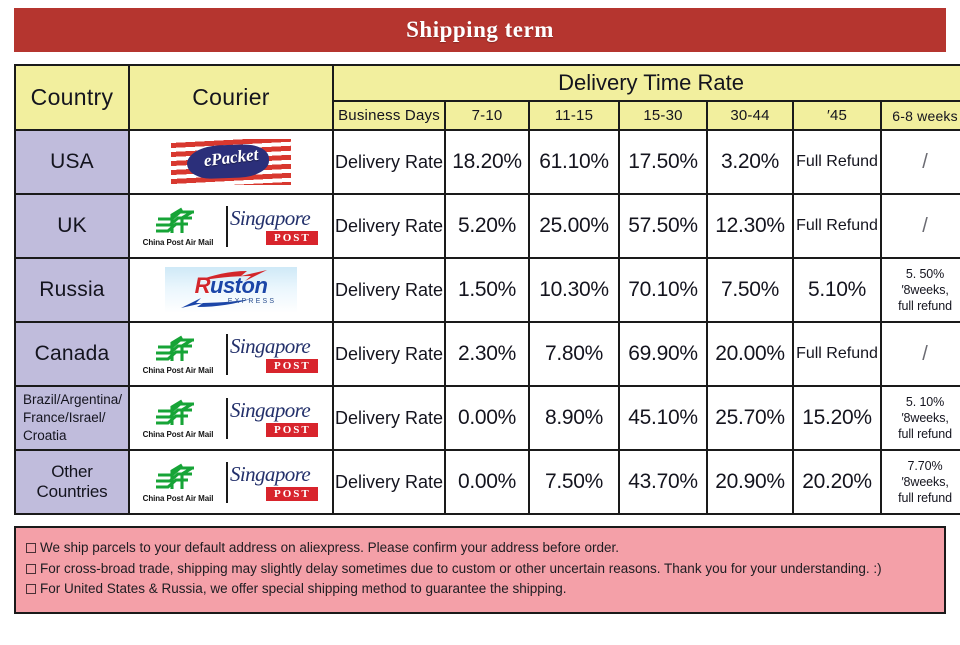  I want to click on rate-value: 10.30%, so click(574, 289).